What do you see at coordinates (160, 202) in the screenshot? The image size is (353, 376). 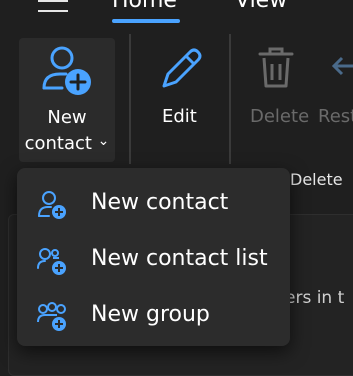 I see `menu-item-label: New contact` at bounding box center [160, 202].